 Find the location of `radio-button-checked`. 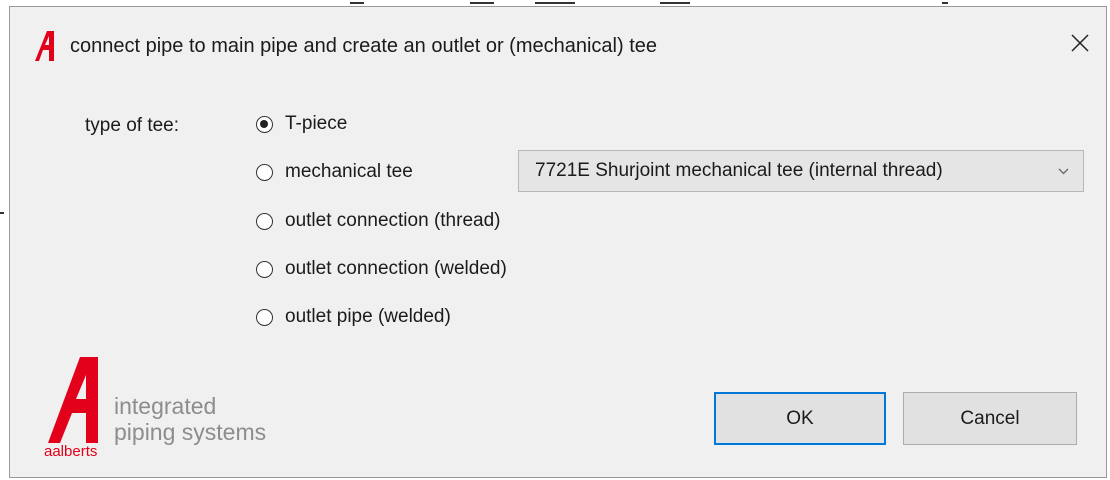

radio-button-checked is located at coordinates (264, 124).